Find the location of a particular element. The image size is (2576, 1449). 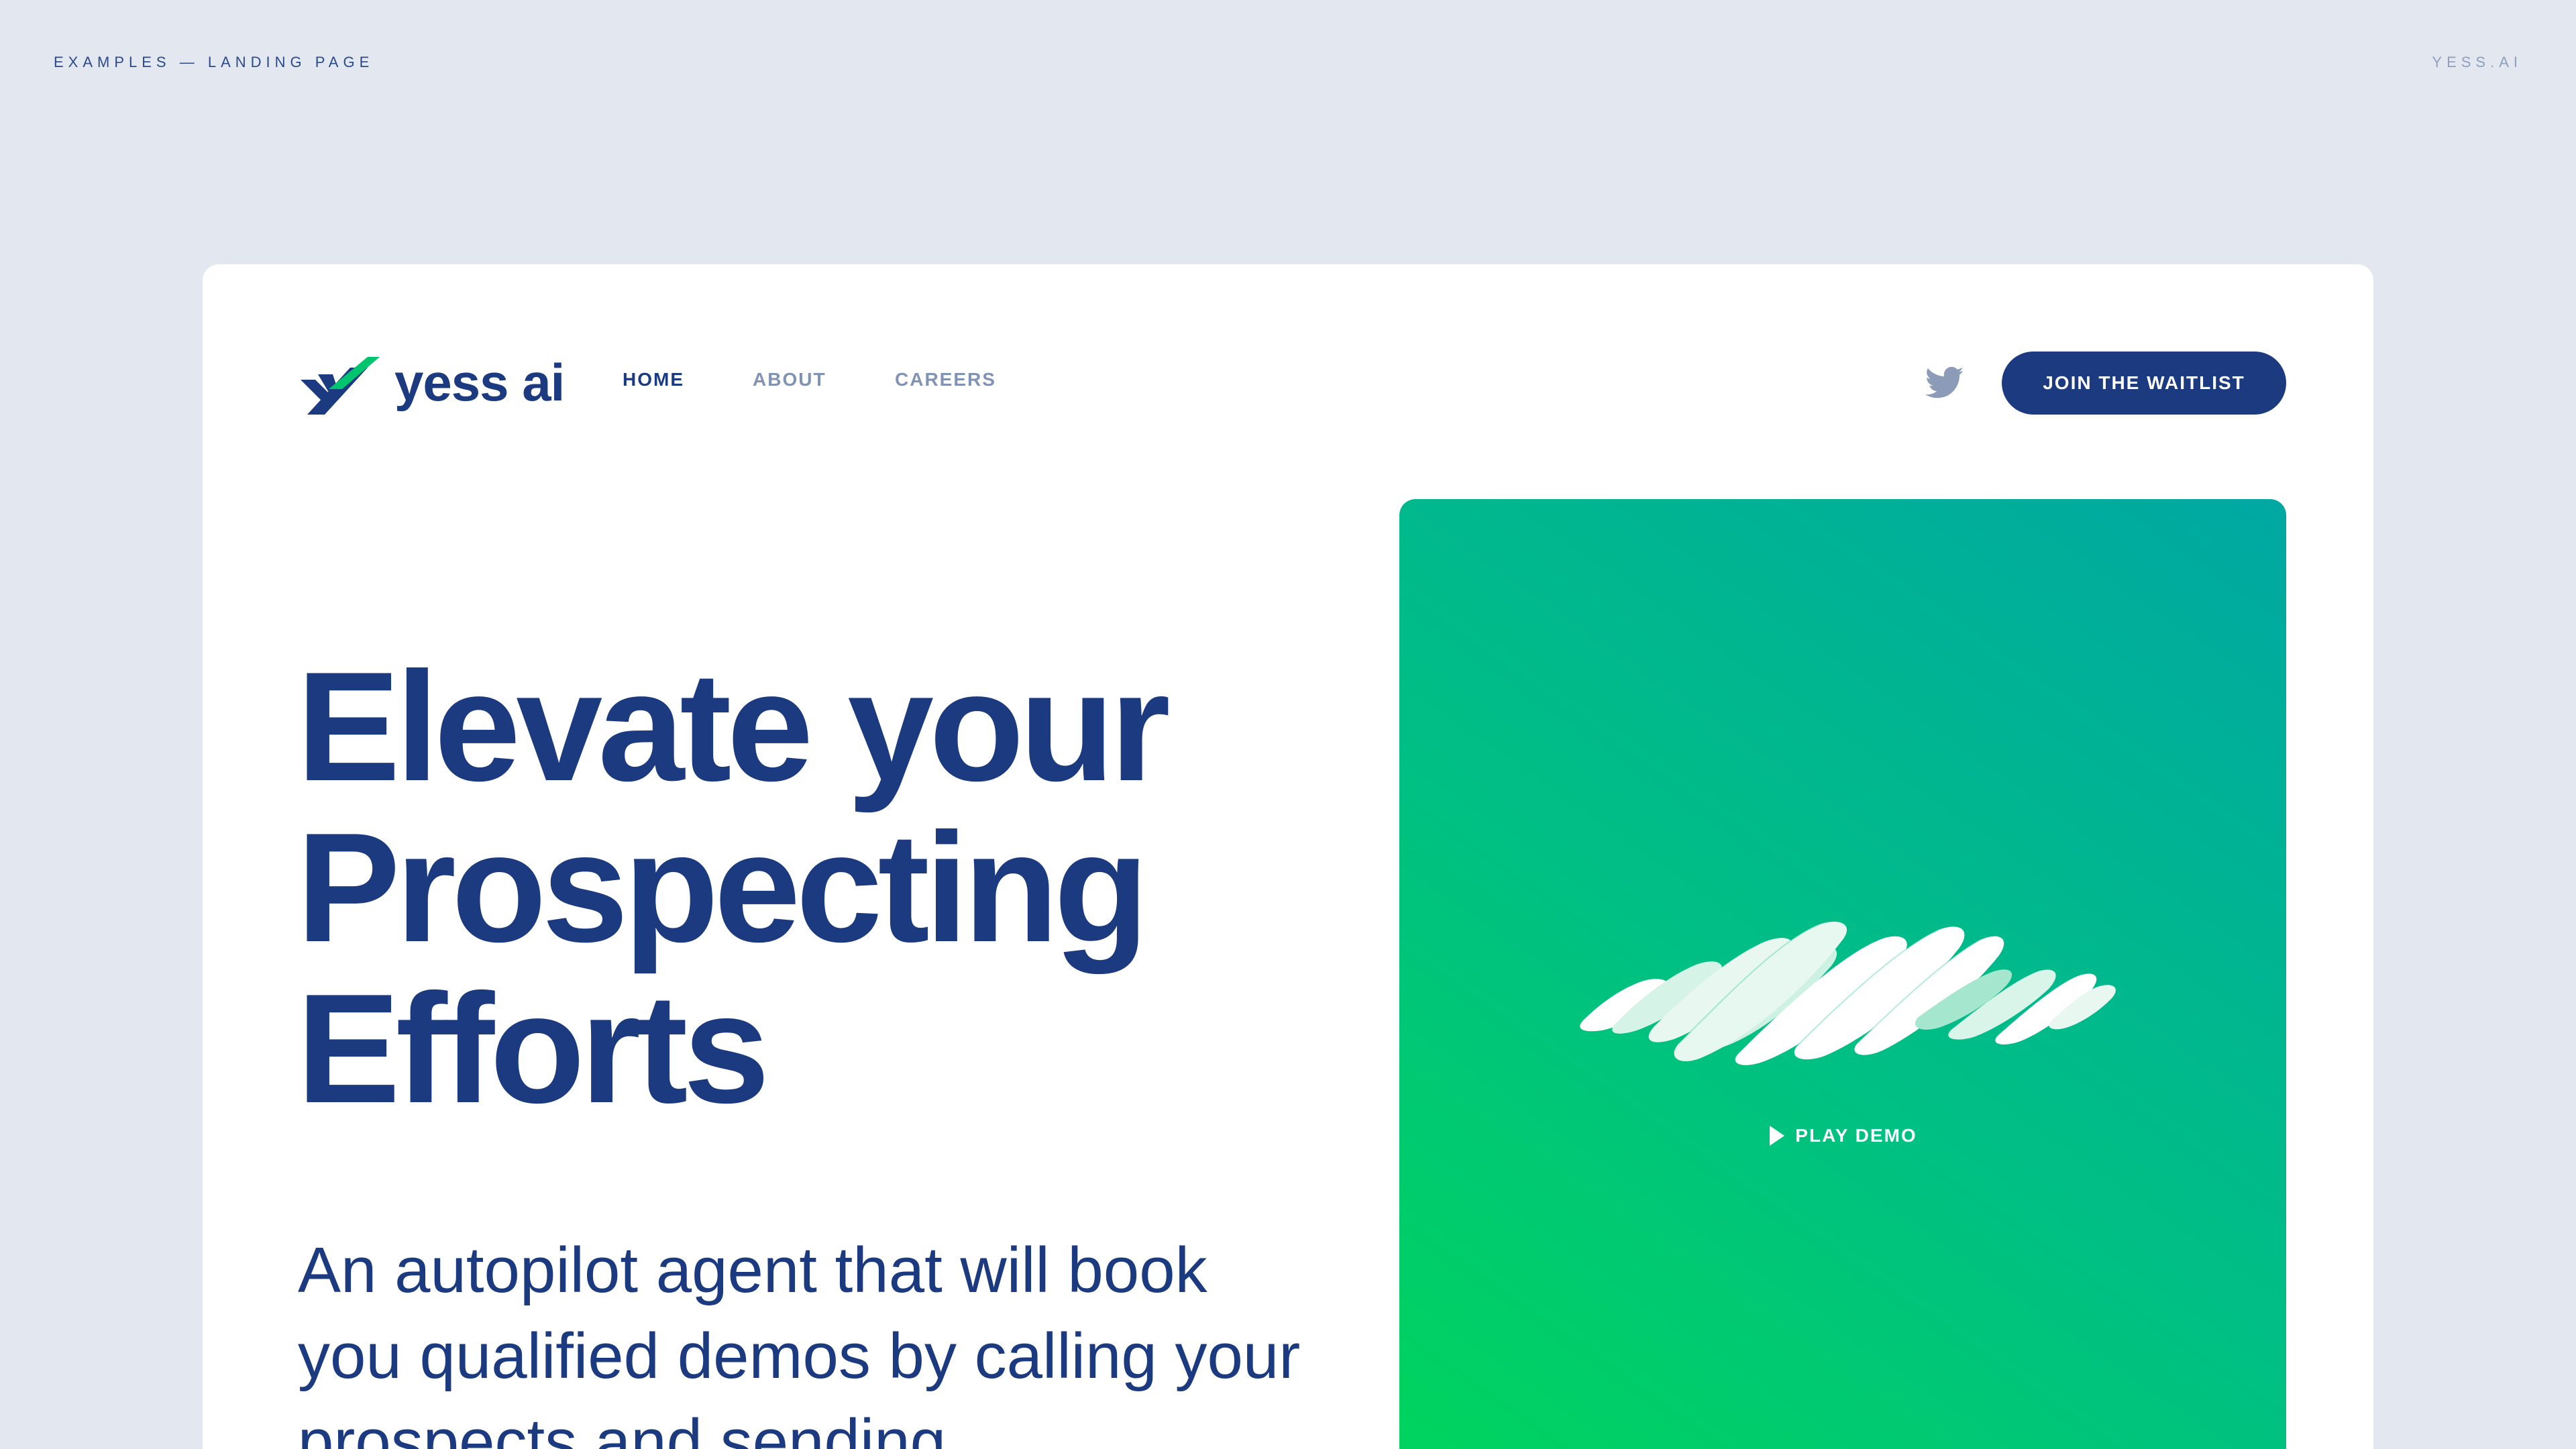

hero-title-line: Prospecting is located at coordinates (723, 888).